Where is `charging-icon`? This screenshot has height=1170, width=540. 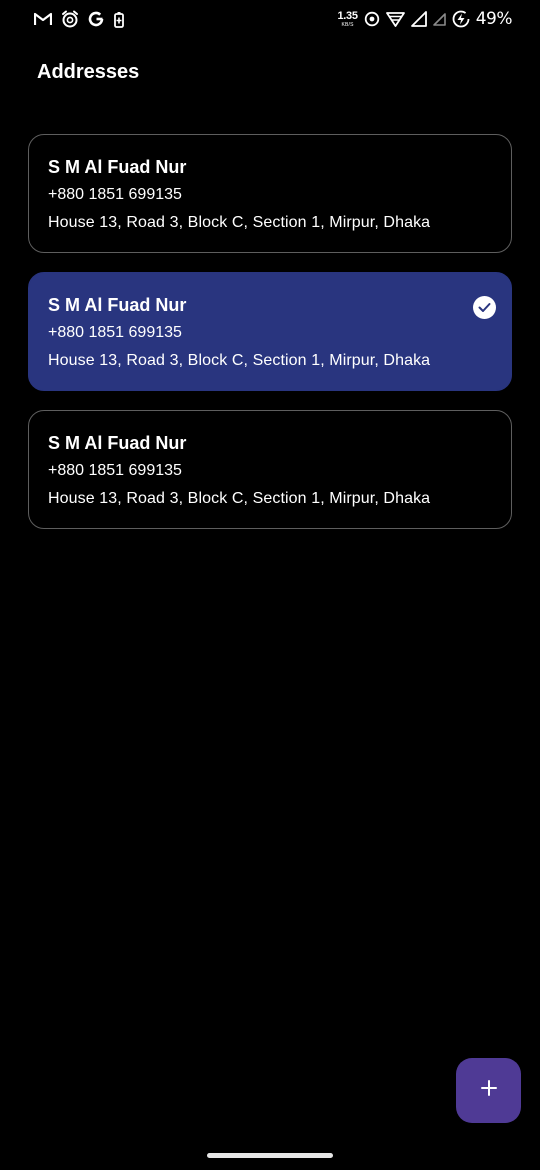 charging-icon is located at coordinates (461, 19).